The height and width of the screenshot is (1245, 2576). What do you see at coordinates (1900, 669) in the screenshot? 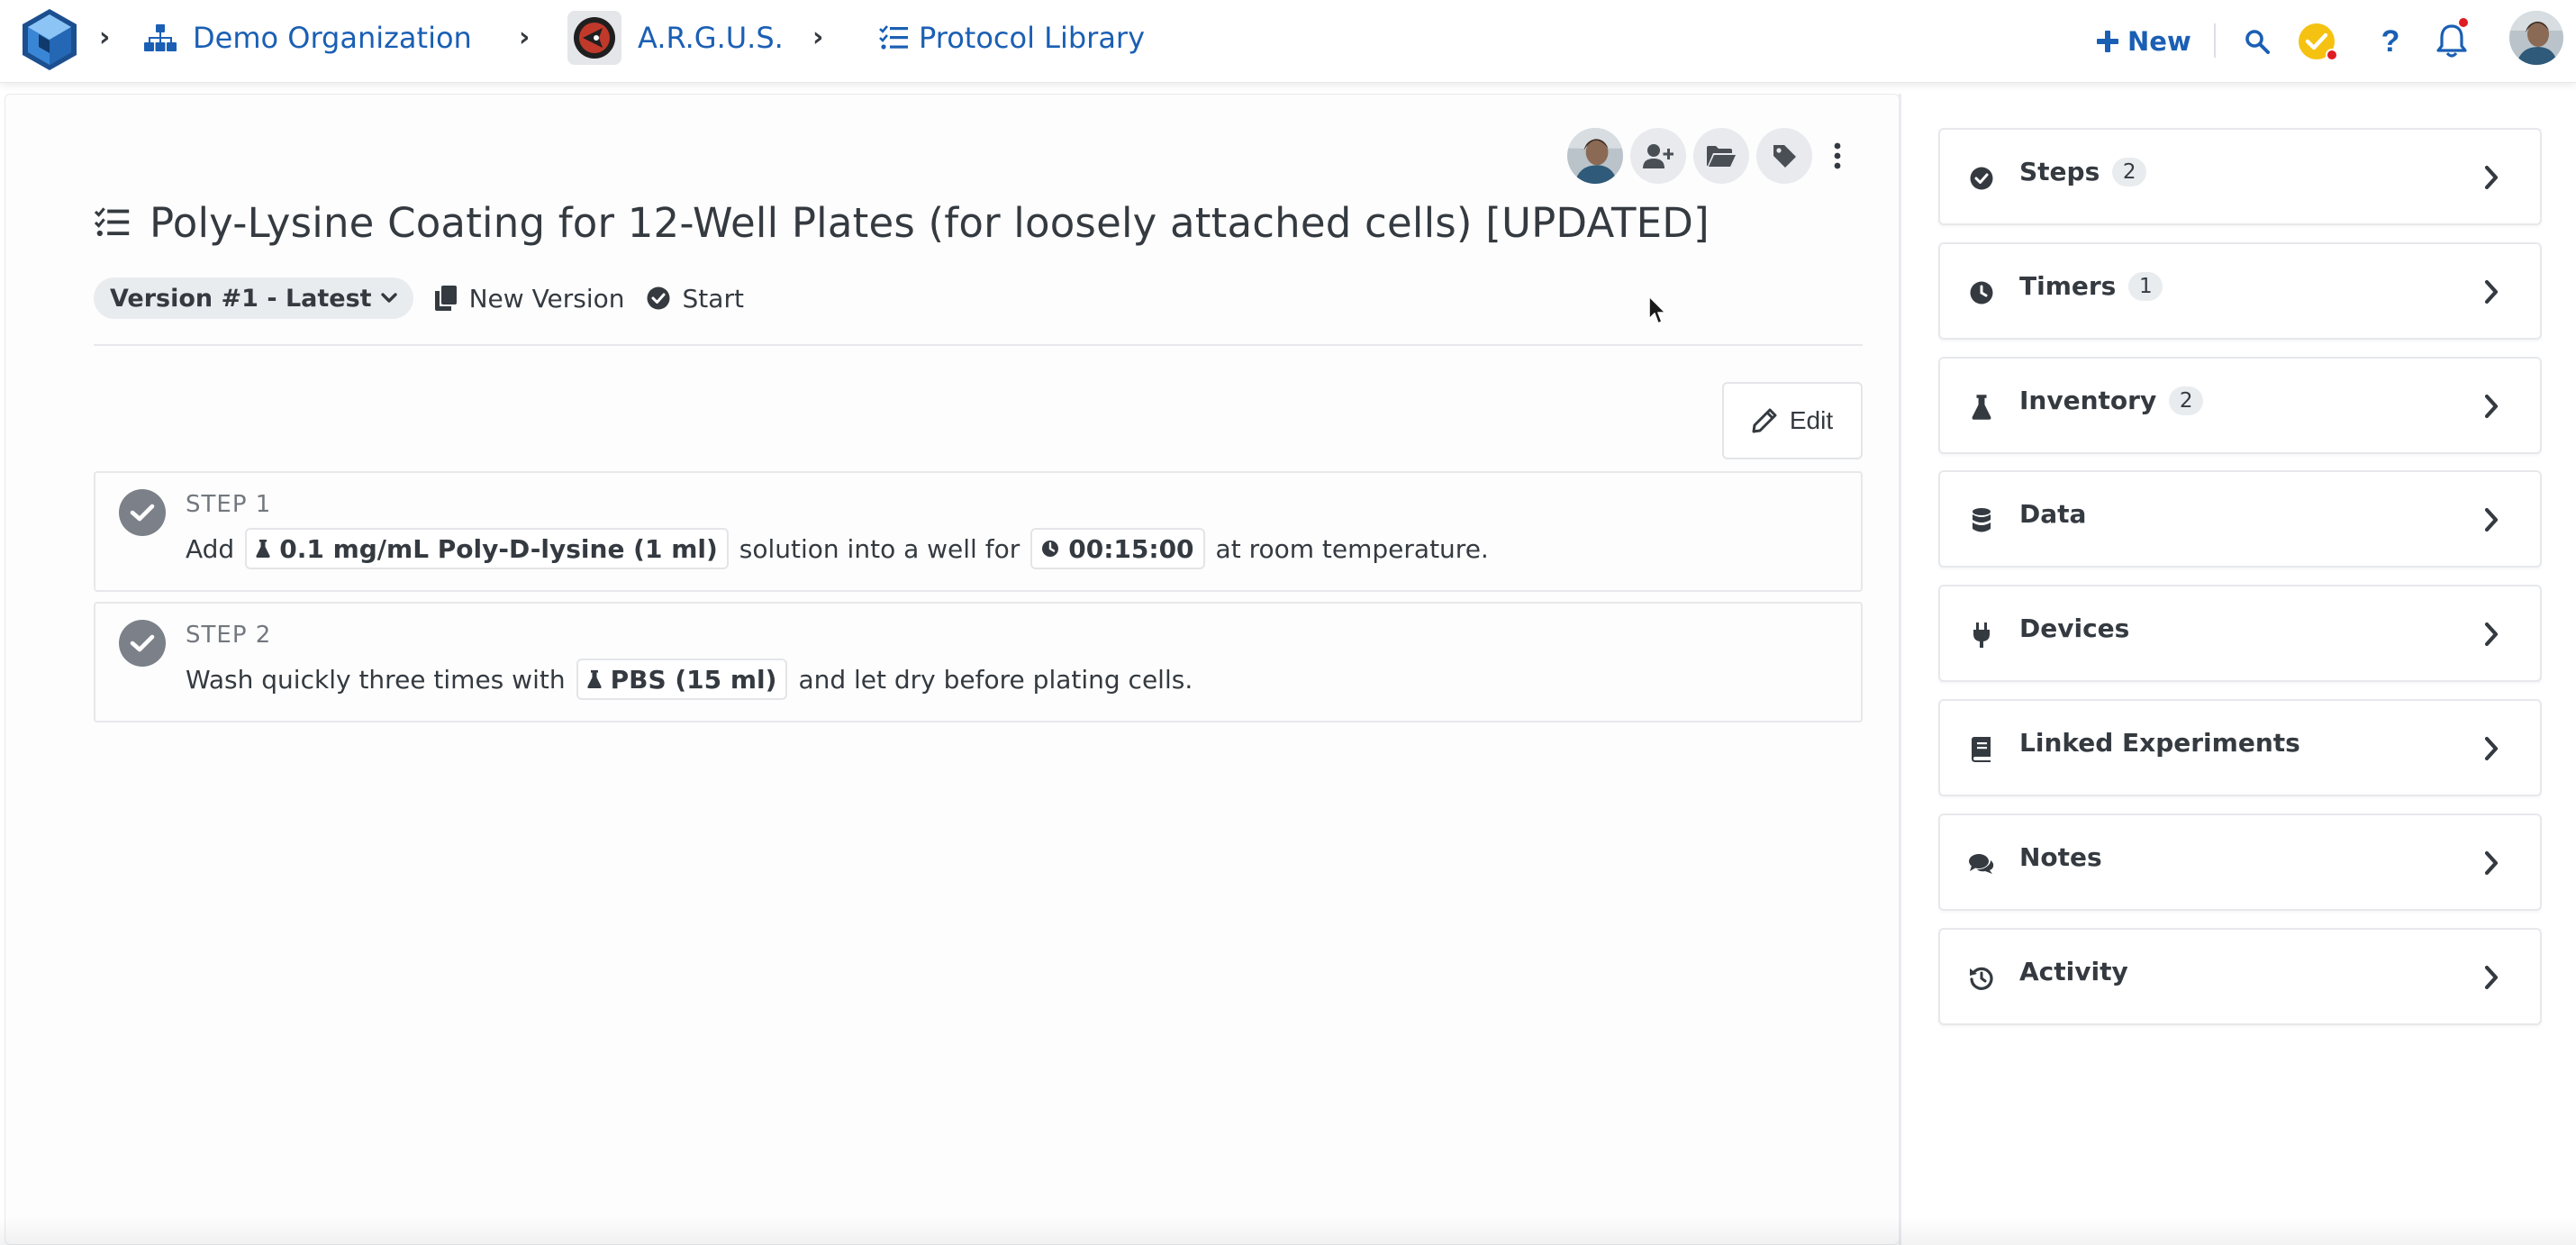
I see `panel-divider` at bounding box center [1900, 669].